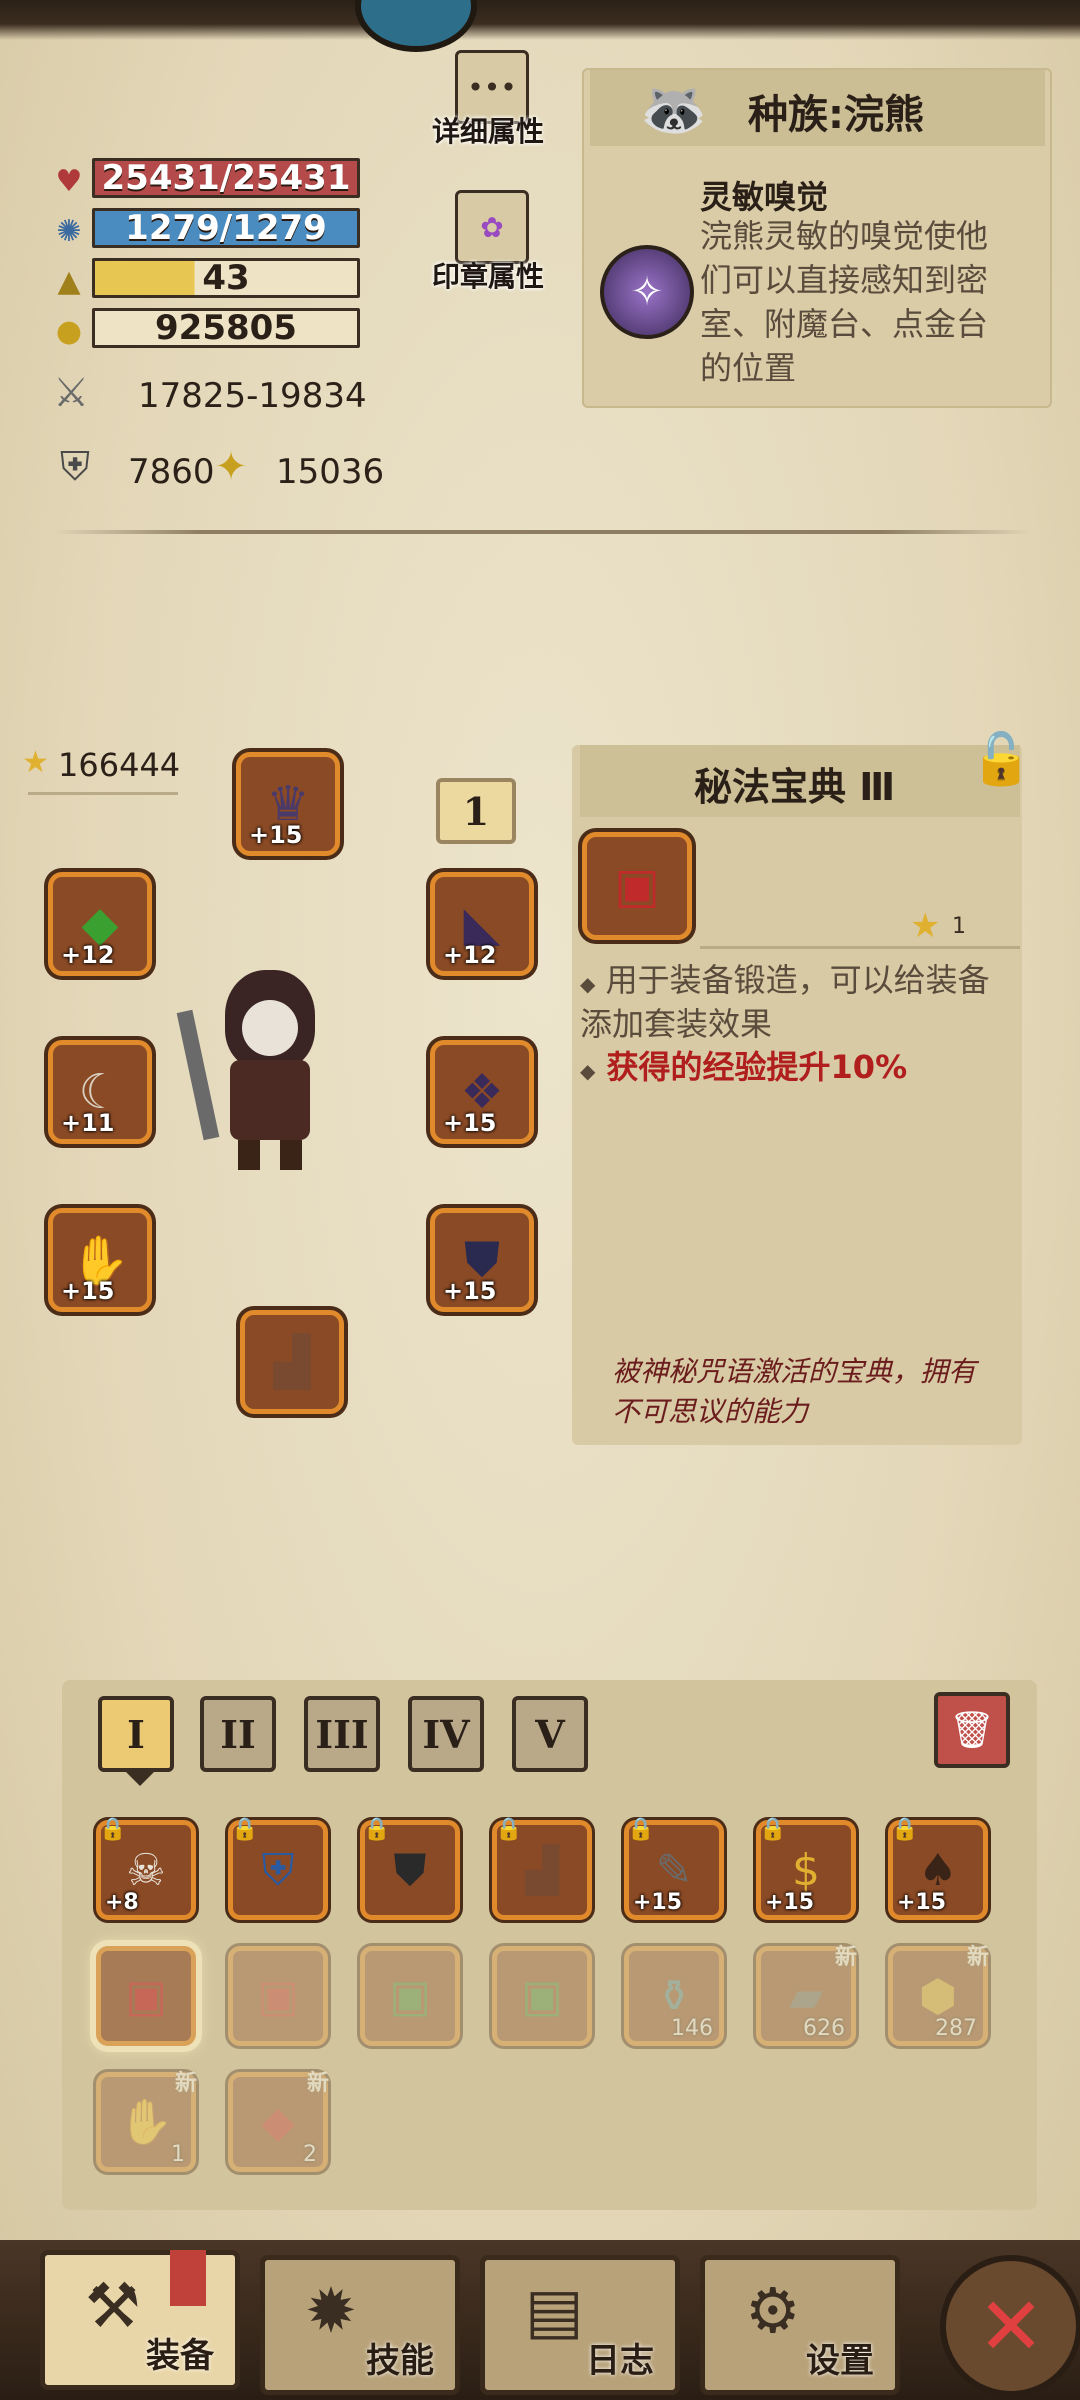 This screenshot has height=2400, width=1080. I want to click on inventory-slot: 🔒 ✎ +15, so click(674, 1868).